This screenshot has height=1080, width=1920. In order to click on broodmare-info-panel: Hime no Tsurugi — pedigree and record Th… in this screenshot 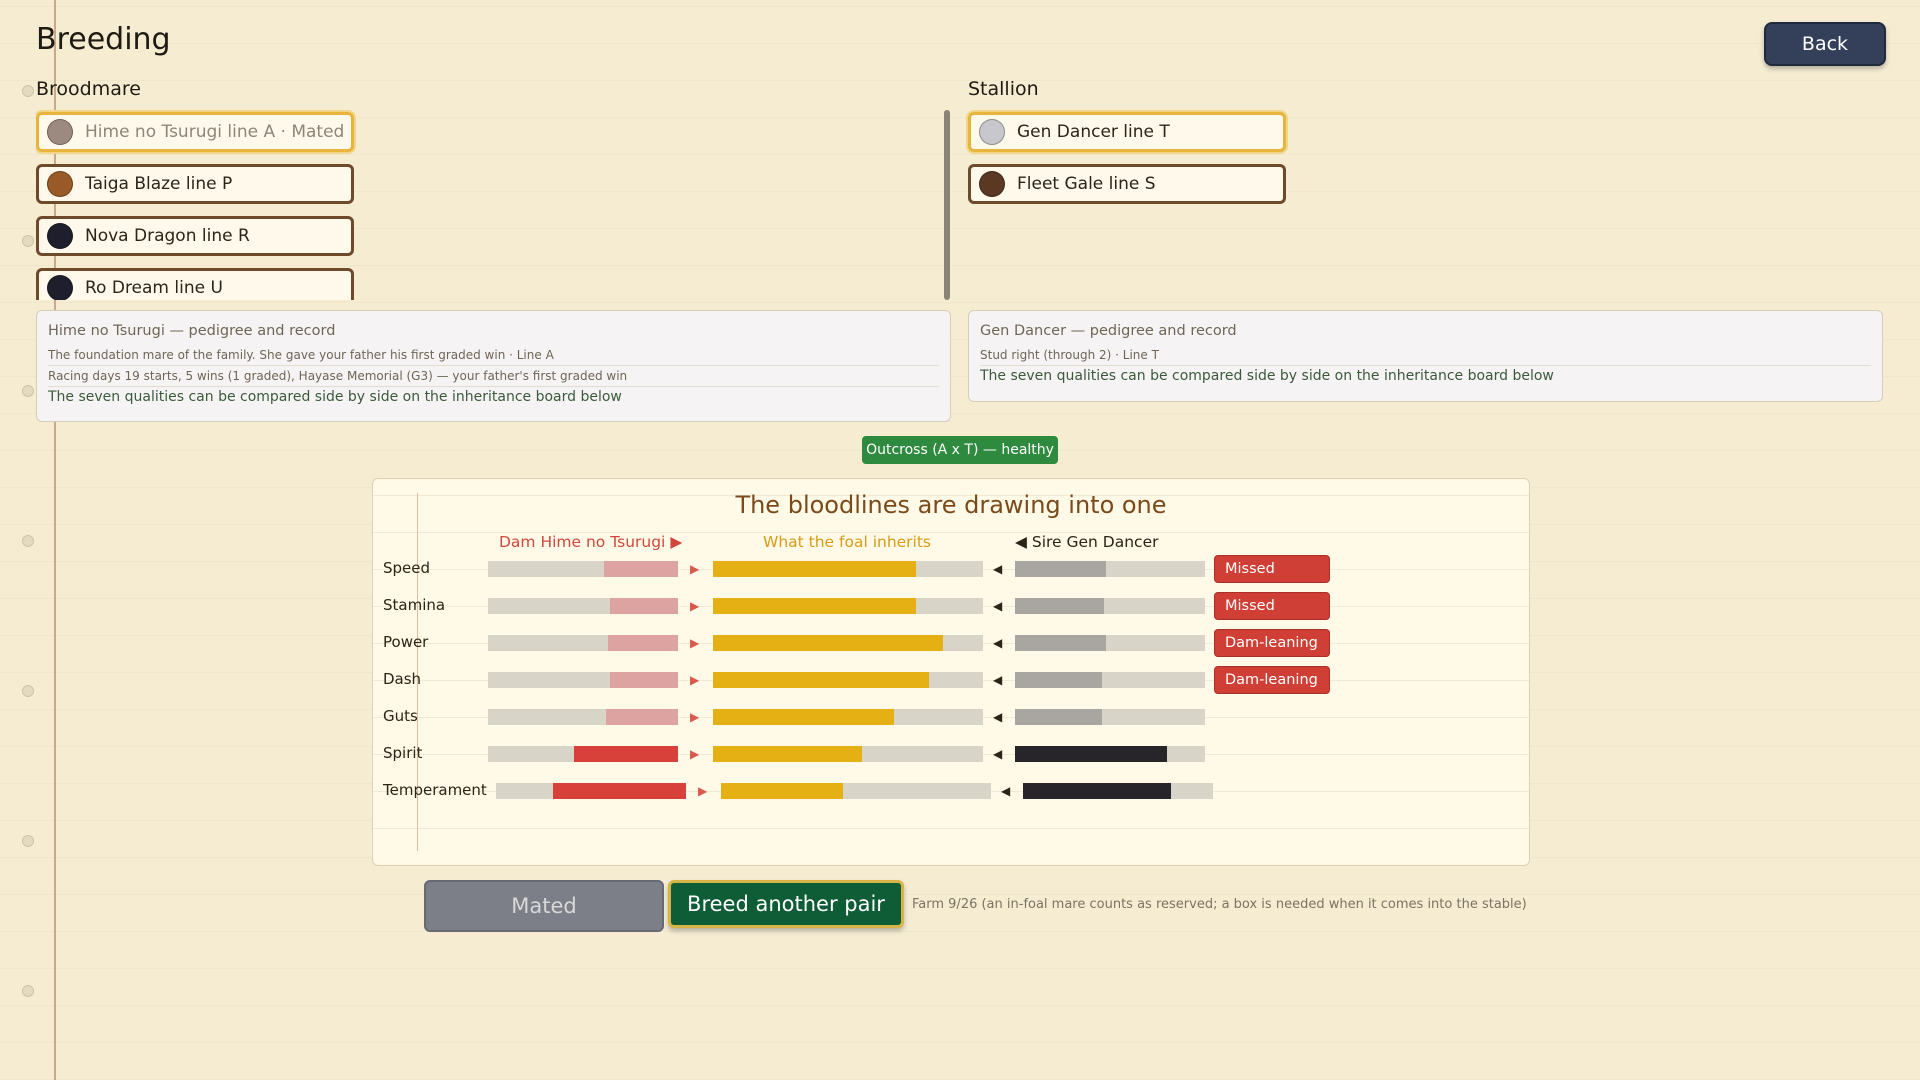, I will do `click(493, 366)`.